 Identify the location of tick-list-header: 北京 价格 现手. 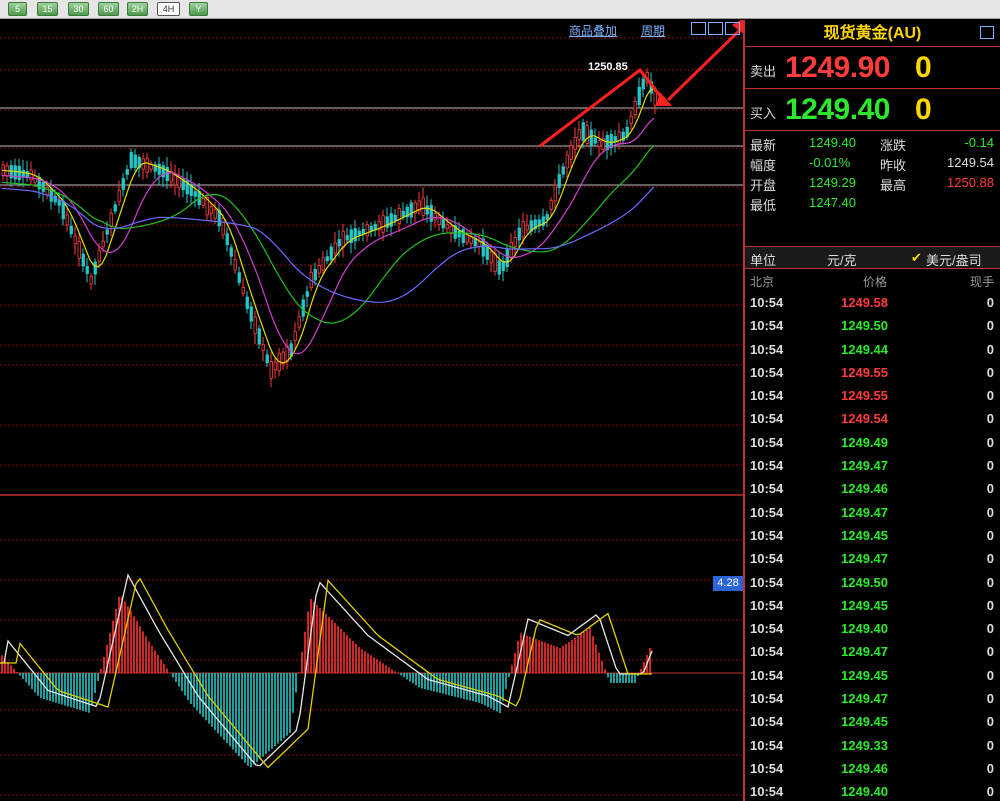
(872, 280).